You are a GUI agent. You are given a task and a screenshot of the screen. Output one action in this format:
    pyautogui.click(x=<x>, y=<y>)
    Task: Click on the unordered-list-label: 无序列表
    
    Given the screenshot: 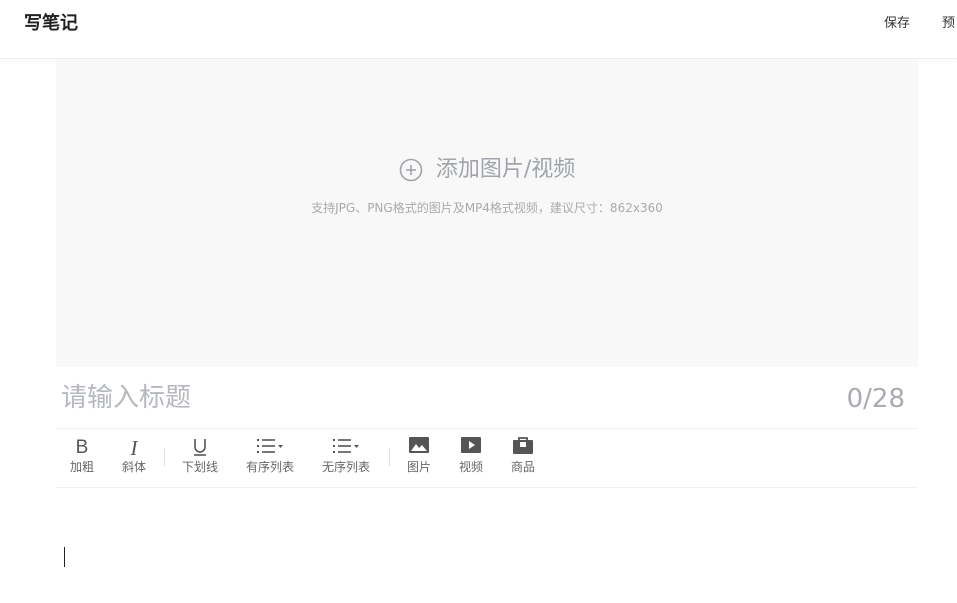 What is the action you would take?
    pyautogui.click(x=345, y=467)
    